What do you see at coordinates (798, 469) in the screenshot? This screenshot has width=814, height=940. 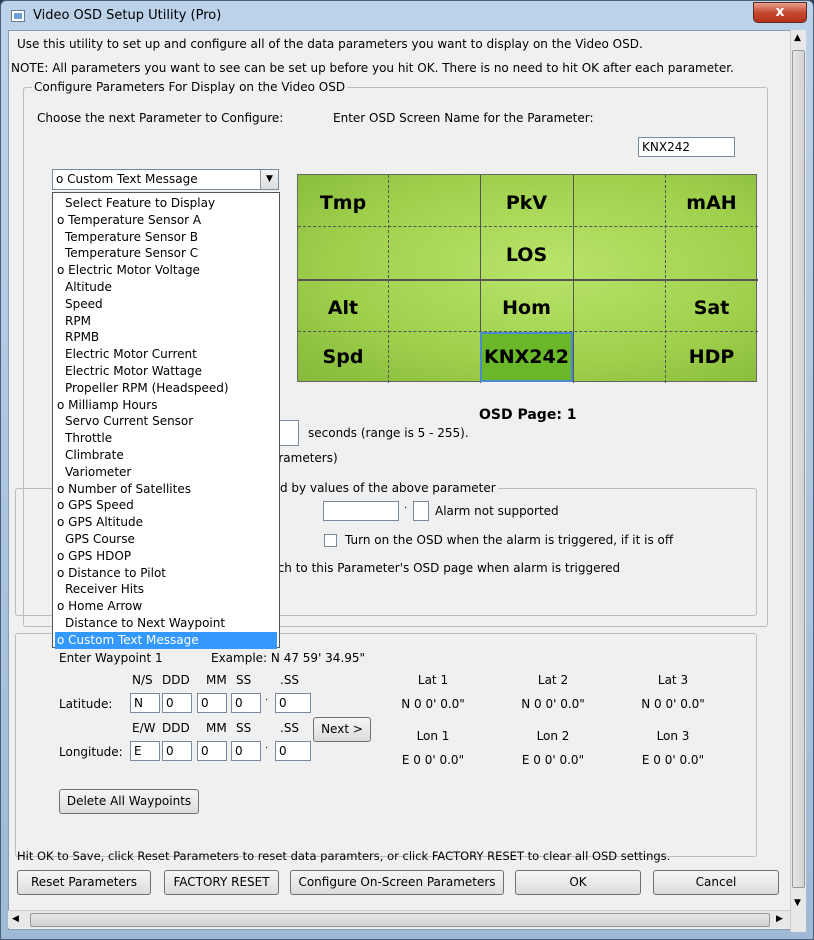 I see `vertical-scroll-thumb` at bounding box center [798, 469].